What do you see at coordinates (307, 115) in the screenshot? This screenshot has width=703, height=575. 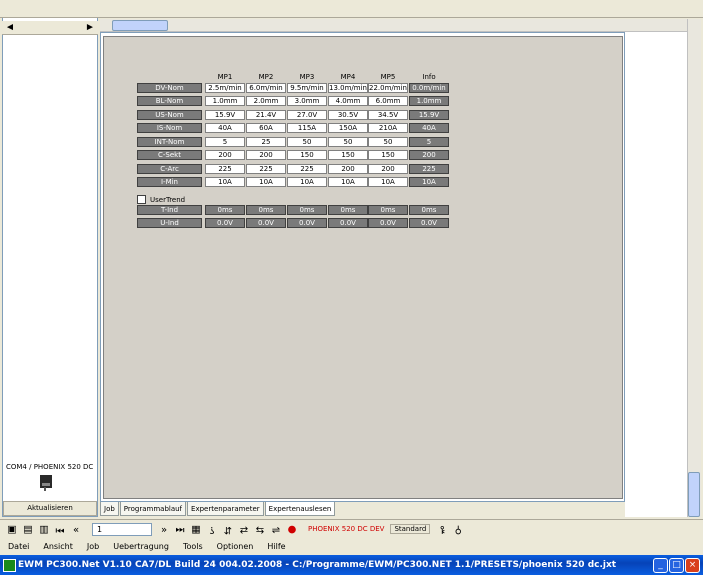 I see `param-cell: 27.0V` at bounding box center [307, 115].